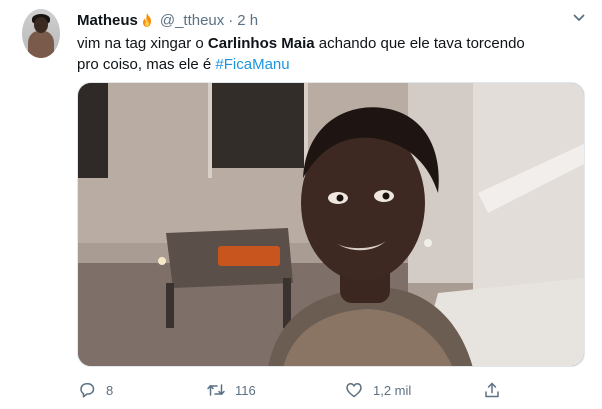 Image resolution: width=602 pixels, height=409 pixels. I want to click on display-name: Matheus, so click(107, 20).